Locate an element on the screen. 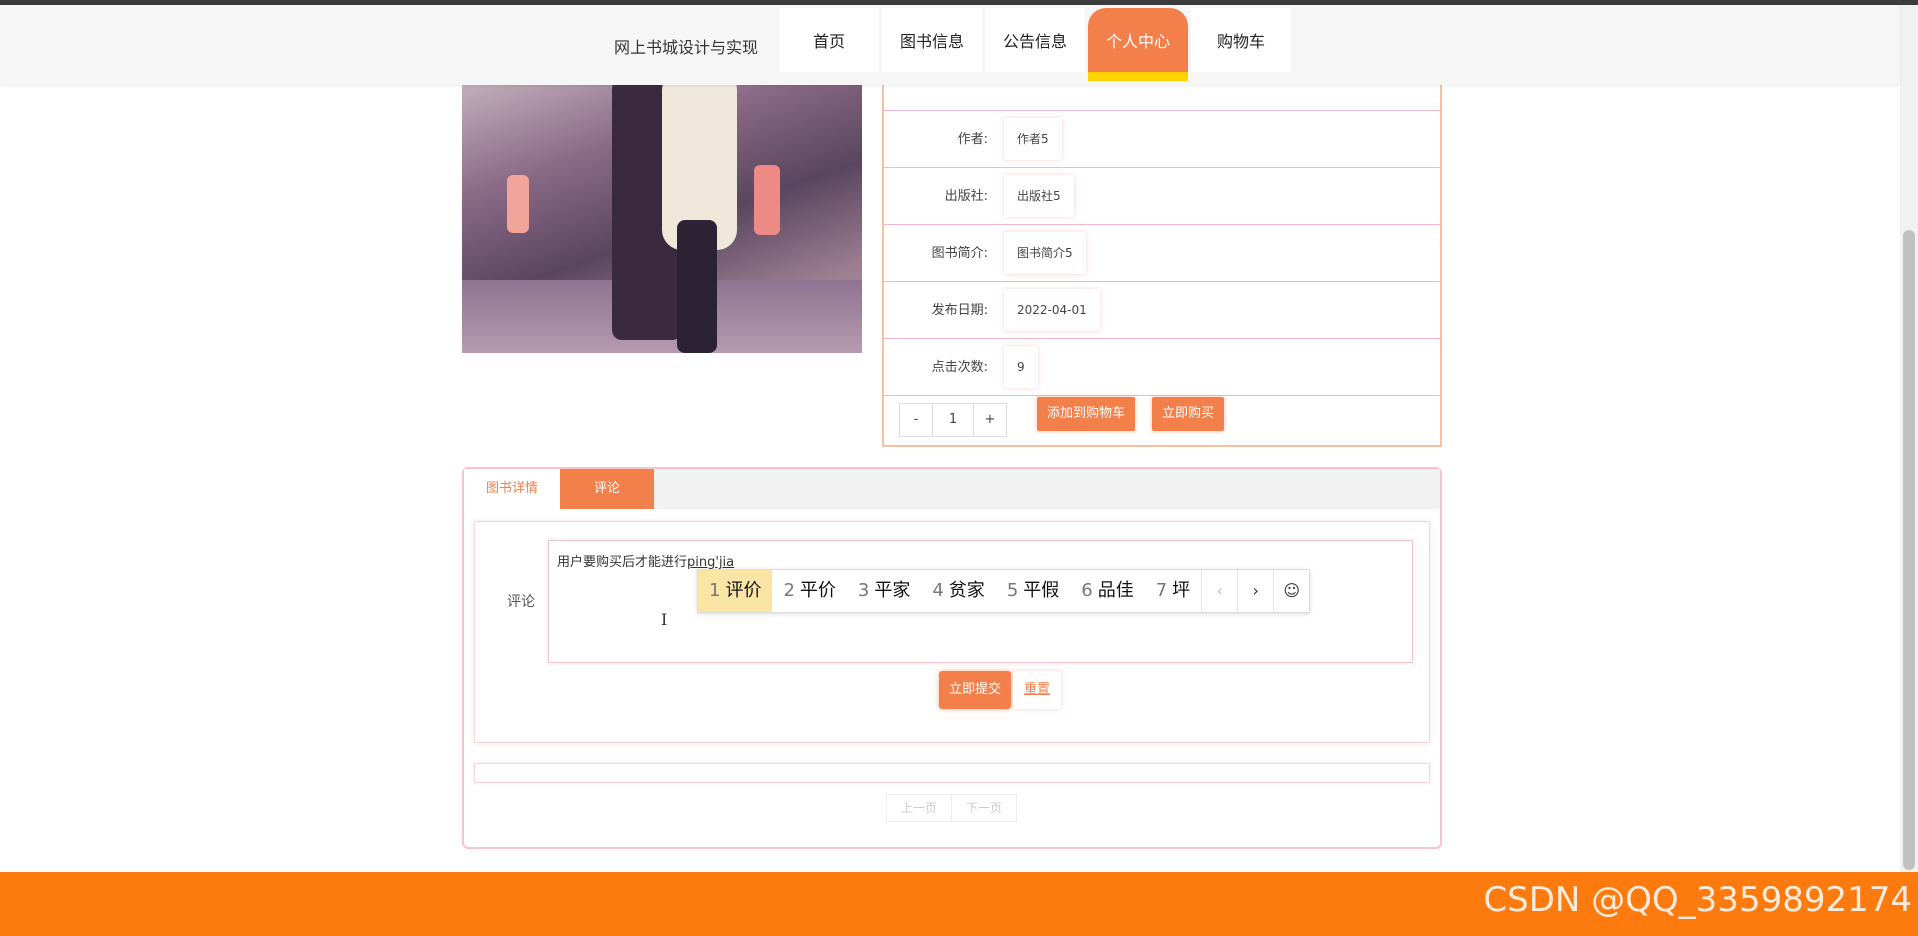 Image resolution: width=1918 pixels, height=936 pixels. info-row-clicks: 点击次数: 9 is located at coordinates (1162, 367).